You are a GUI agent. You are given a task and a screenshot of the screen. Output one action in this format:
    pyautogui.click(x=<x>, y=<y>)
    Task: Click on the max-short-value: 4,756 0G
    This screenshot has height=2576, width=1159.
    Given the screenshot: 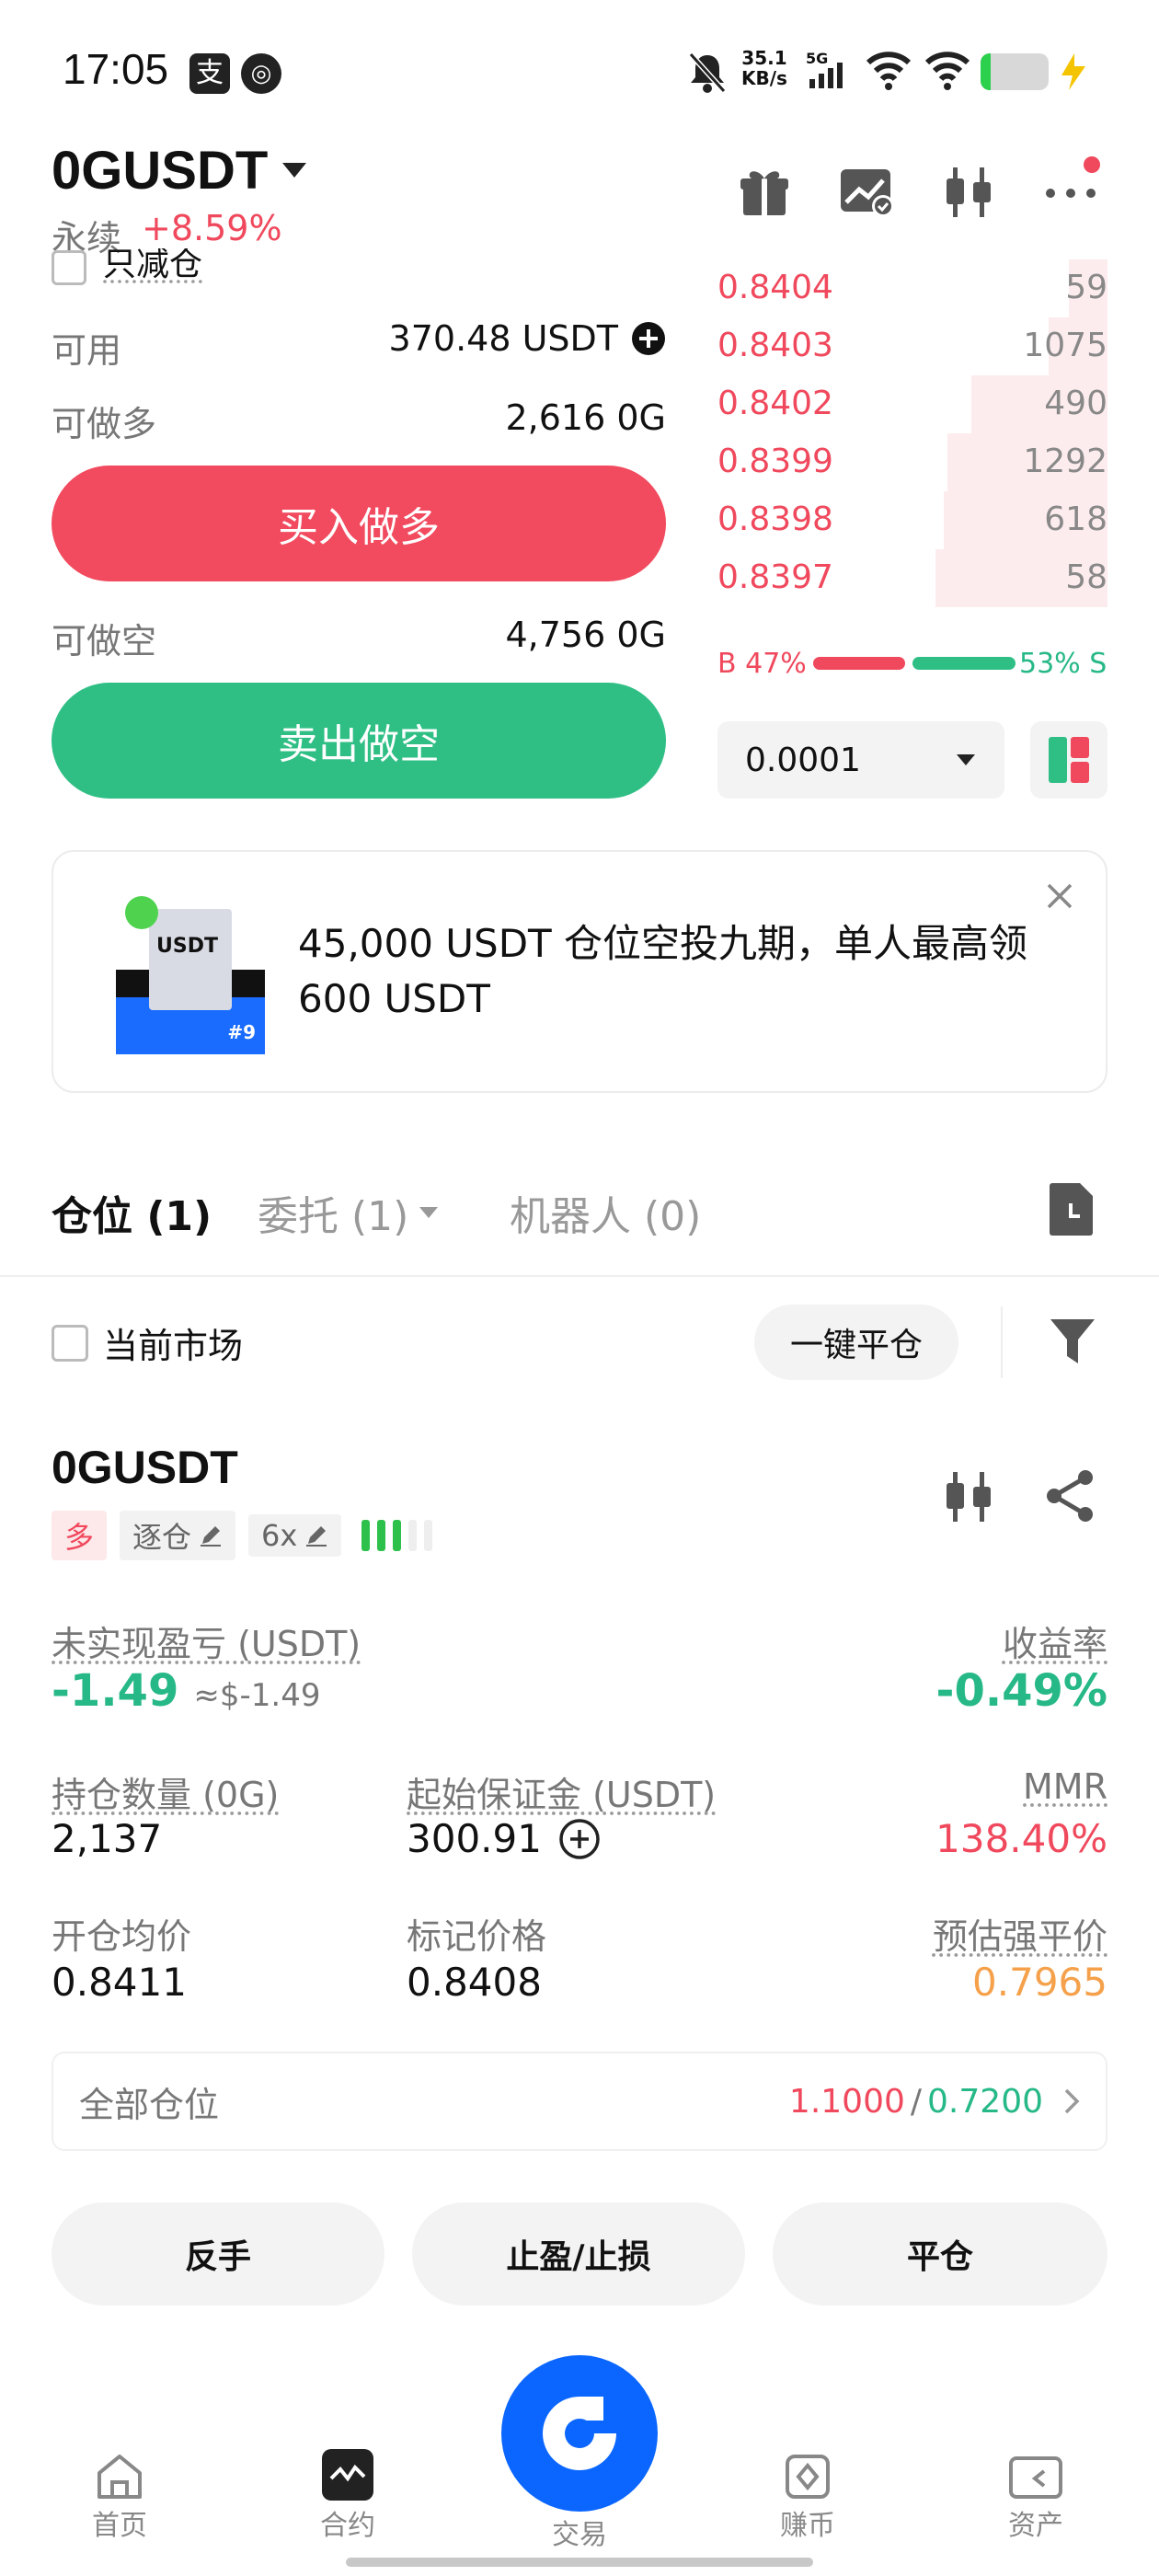 What is the action you would take?
    pyautogui.click(x=586, y=635)
    